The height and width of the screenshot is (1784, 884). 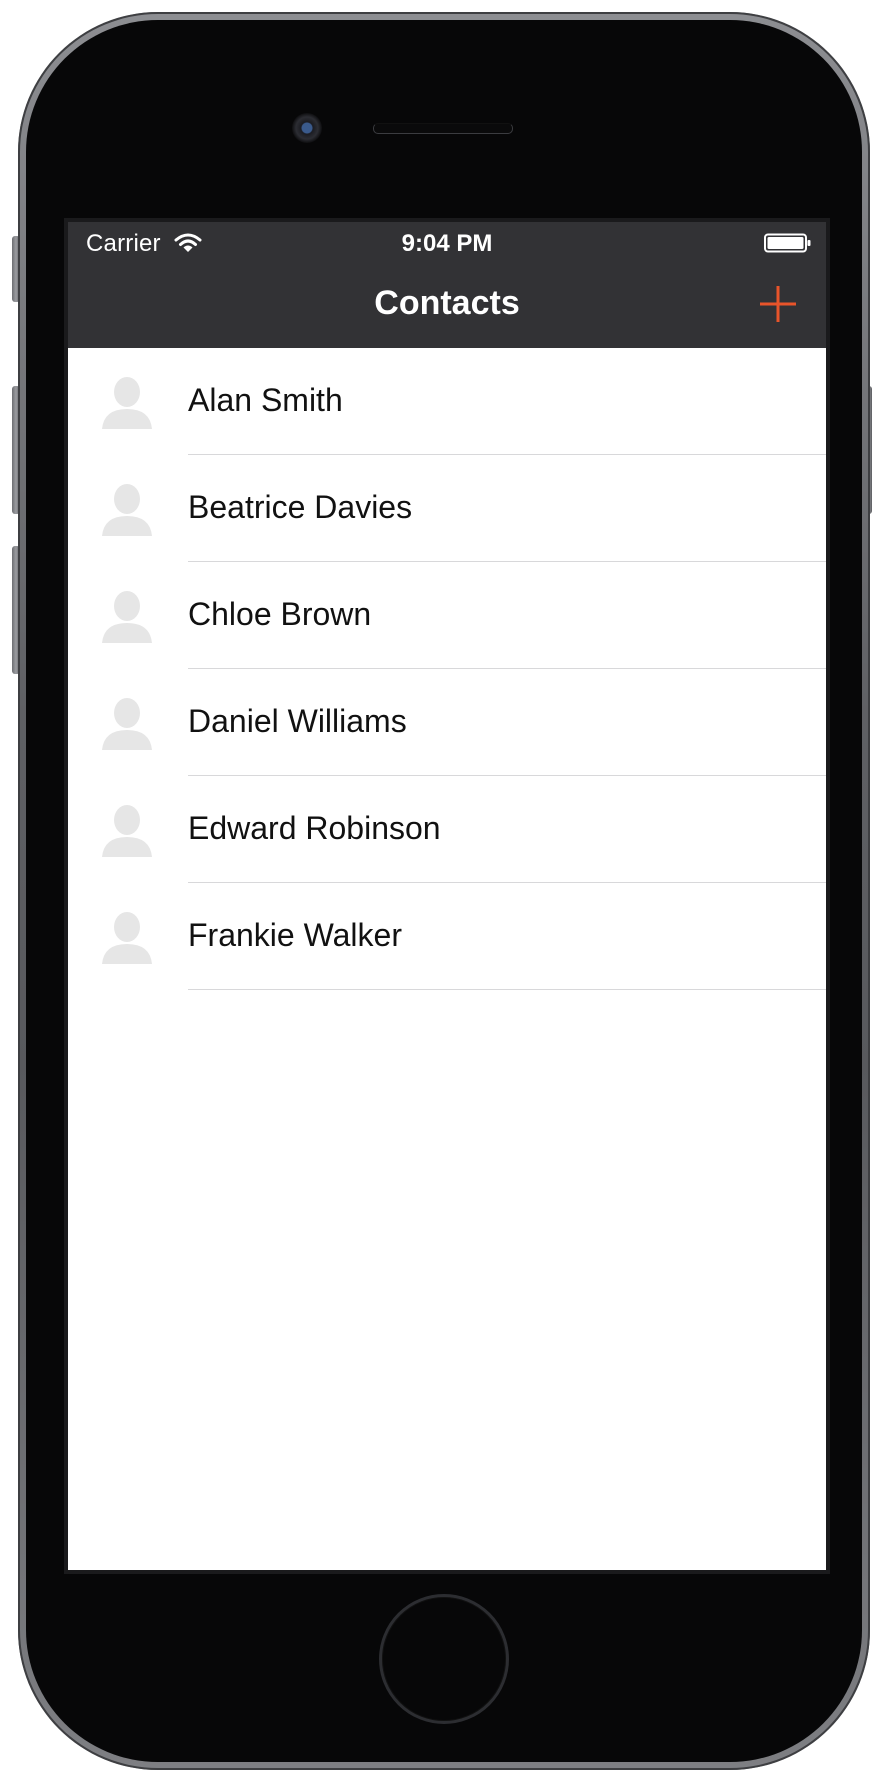 I want to click on status-bar: Carrier 9:04 PM, so click(x=447, y=243).